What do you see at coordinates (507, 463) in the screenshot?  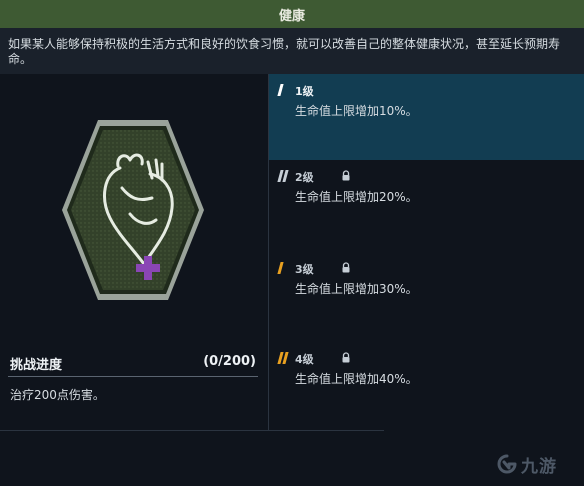 I see `nine-game-logo-icon` at bounding box center [507, 463].